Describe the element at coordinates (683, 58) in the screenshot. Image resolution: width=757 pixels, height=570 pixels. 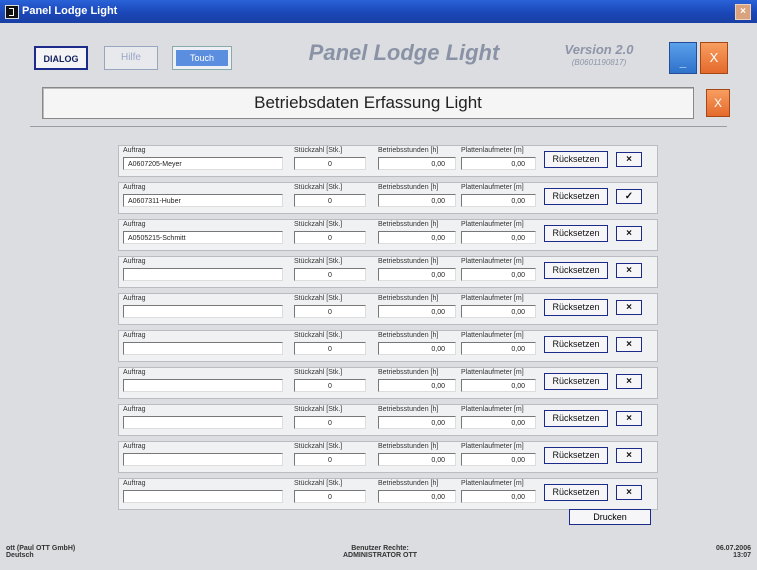
I see `minimize-button: _` at that location.